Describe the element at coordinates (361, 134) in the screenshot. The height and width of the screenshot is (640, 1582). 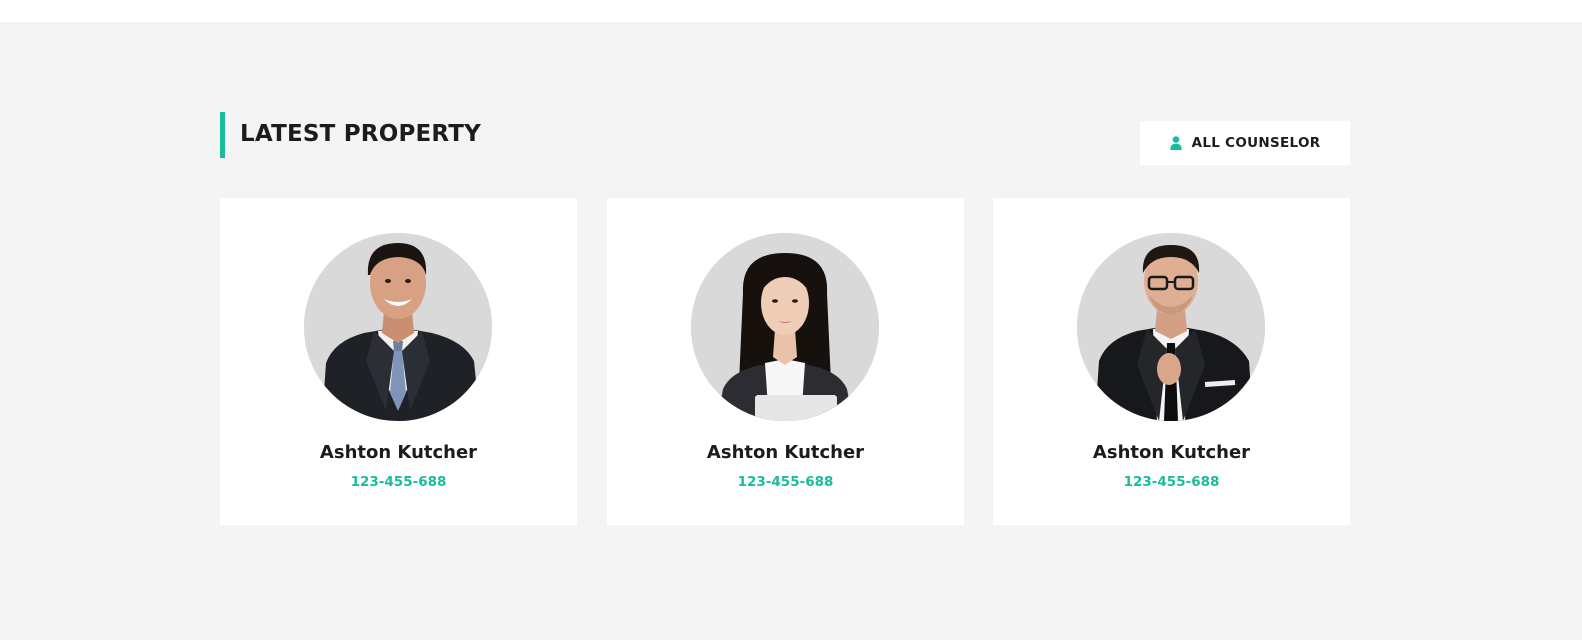
I see `section-title: LATEST PROPERTY` at that location.